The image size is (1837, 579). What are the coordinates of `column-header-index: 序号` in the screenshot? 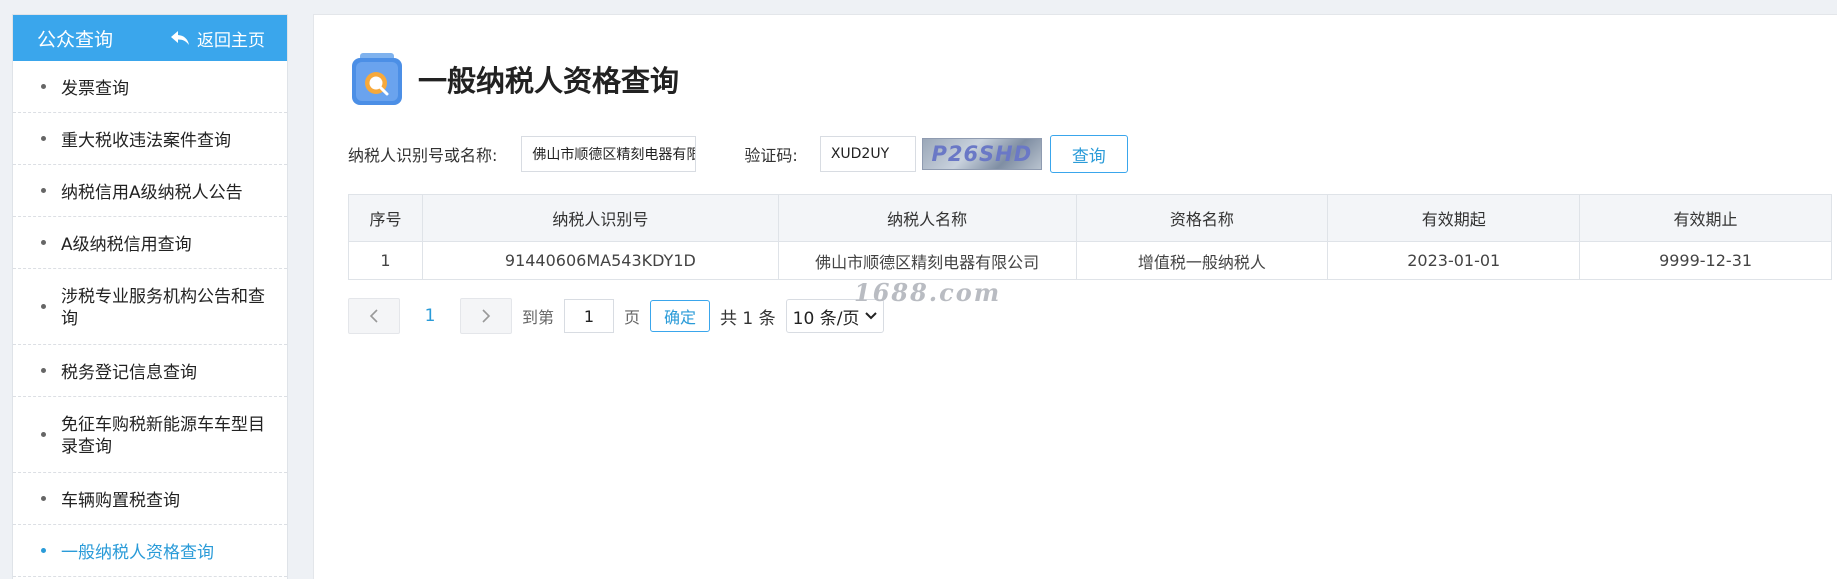 It's located at (385, 218).